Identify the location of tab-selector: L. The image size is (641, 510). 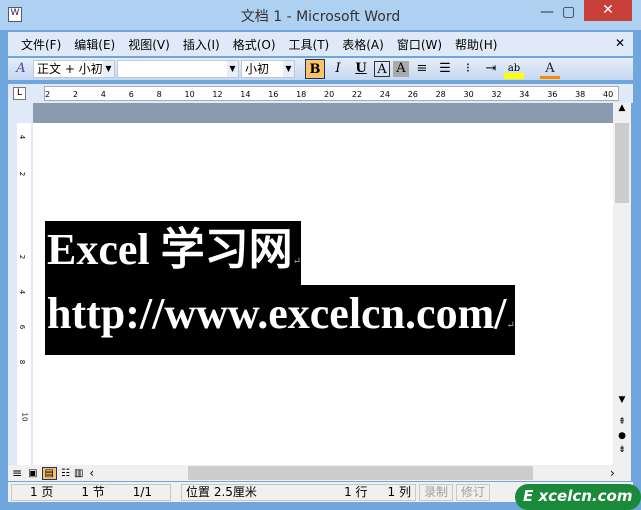
(19, 93).